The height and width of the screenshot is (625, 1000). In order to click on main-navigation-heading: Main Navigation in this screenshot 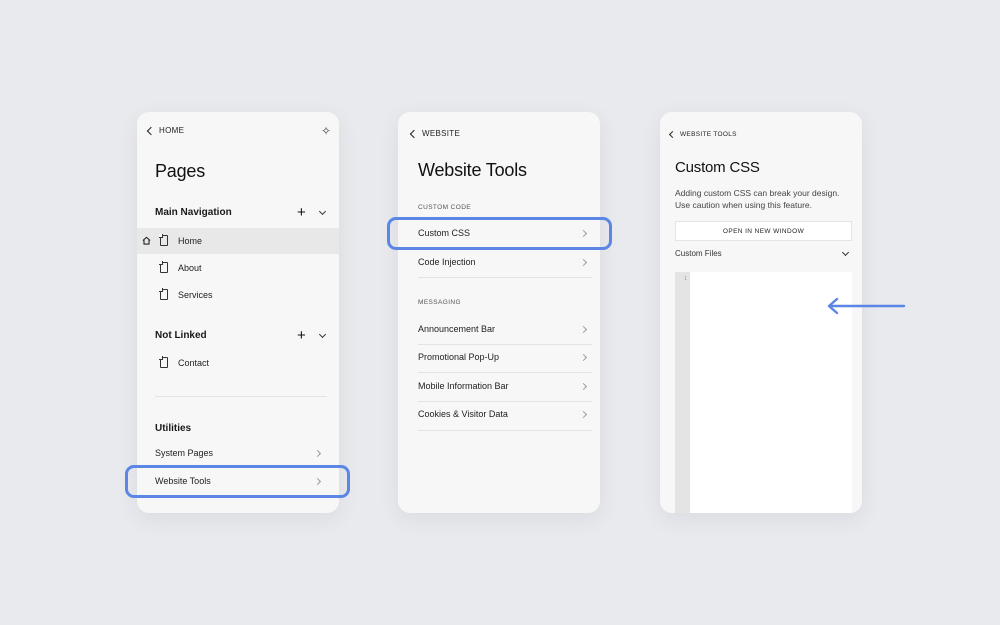, I will do `click(193, 212)`.